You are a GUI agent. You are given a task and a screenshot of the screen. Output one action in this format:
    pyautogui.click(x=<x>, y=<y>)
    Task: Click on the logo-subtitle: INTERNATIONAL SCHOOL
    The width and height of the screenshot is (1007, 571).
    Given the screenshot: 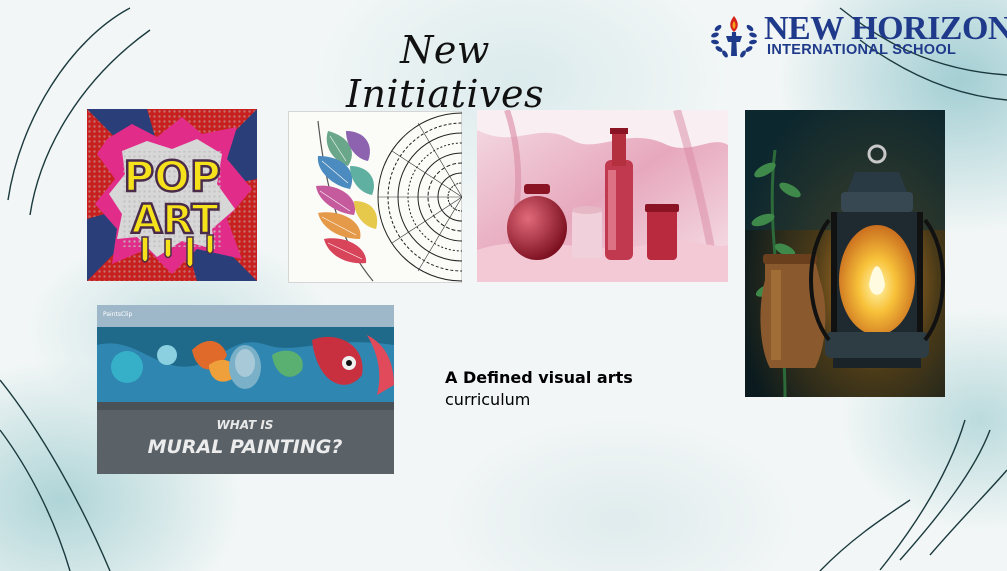 What is the action you would take?
    pyautogui.click(x=862, y=50)
    